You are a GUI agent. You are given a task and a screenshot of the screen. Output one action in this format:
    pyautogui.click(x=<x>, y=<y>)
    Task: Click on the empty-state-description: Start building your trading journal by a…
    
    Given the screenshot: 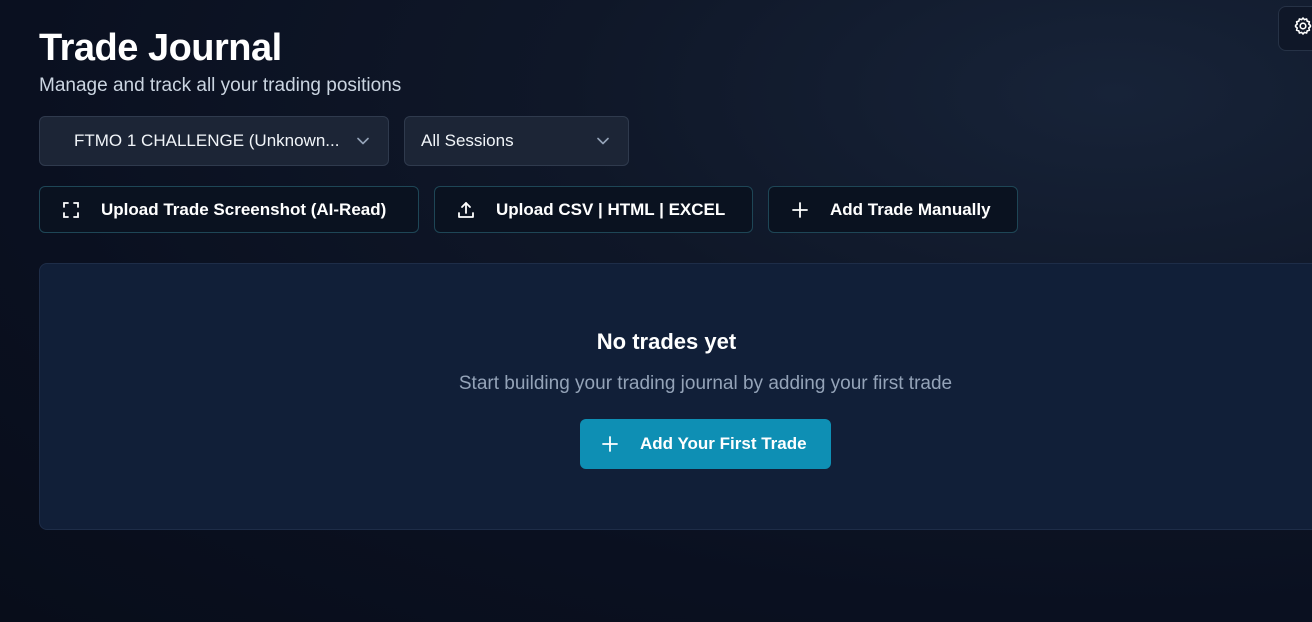 What is the action you would take?
    pyautogui.click(x=705, y=383)
    